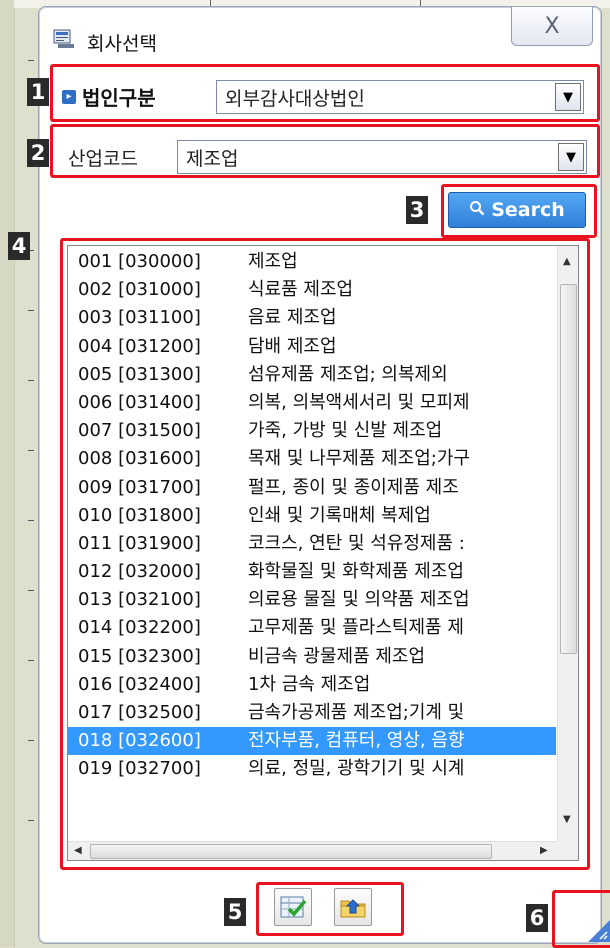  Describe the element at coordinates (64, 39) in the screenshot. I see `window-app-icon` at that location.